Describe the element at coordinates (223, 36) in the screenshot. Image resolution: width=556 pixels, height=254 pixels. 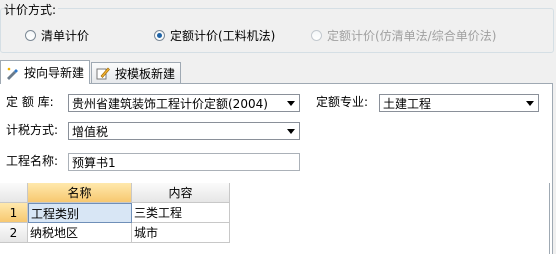
I see `radio-label: 定额计价(工料机法)` at that location.